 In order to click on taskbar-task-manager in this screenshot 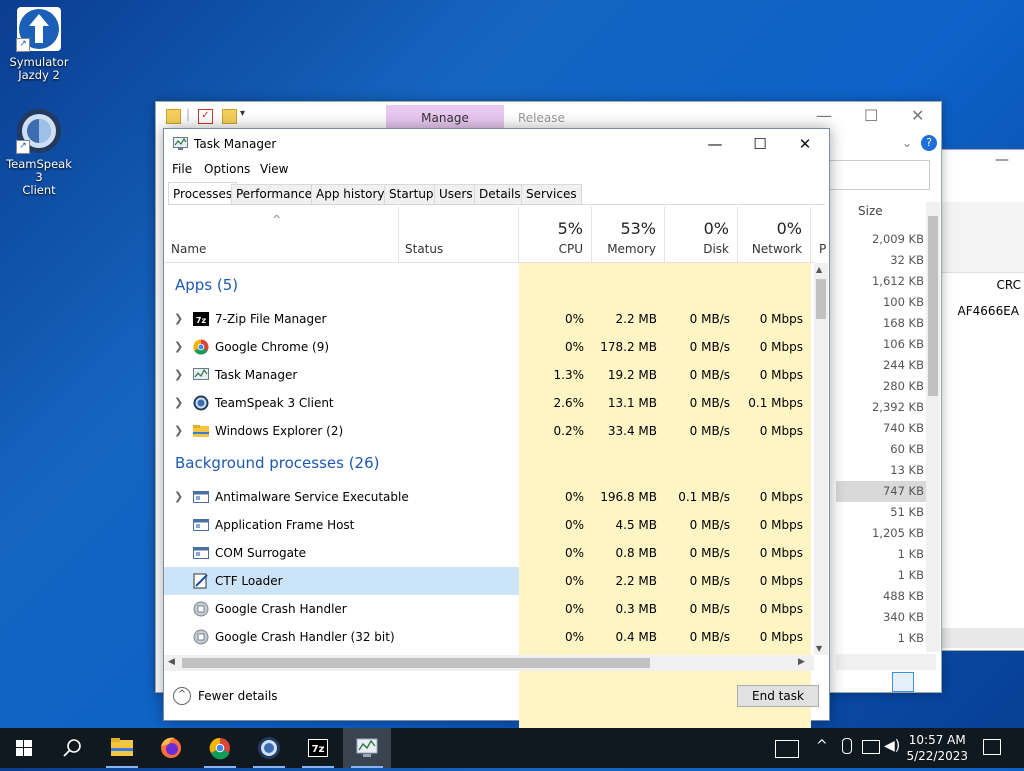, I will do `click(367, 748)`.